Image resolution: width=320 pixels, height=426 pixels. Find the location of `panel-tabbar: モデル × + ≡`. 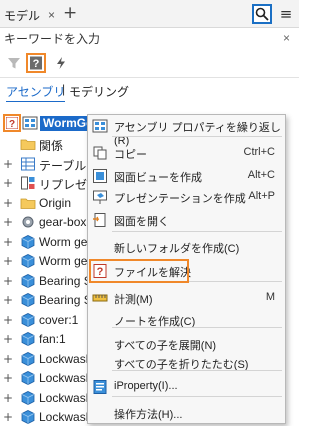

panel-tabbar: モデル × + ≡ is located at coordinates (149, 14).